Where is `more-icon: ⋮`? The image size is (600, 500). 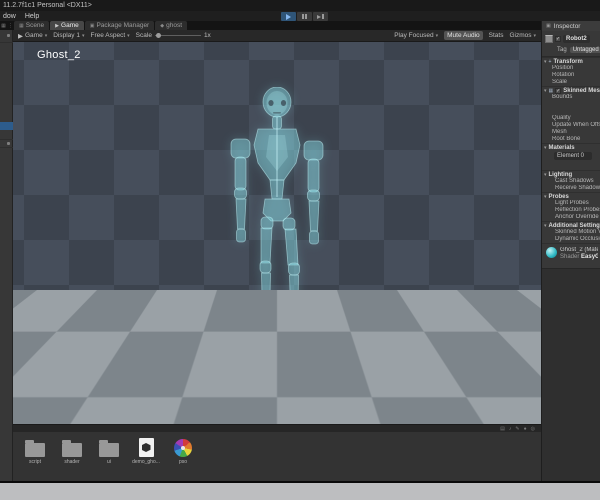
more-icon: ⋮ is located at coordinates (10, 26).